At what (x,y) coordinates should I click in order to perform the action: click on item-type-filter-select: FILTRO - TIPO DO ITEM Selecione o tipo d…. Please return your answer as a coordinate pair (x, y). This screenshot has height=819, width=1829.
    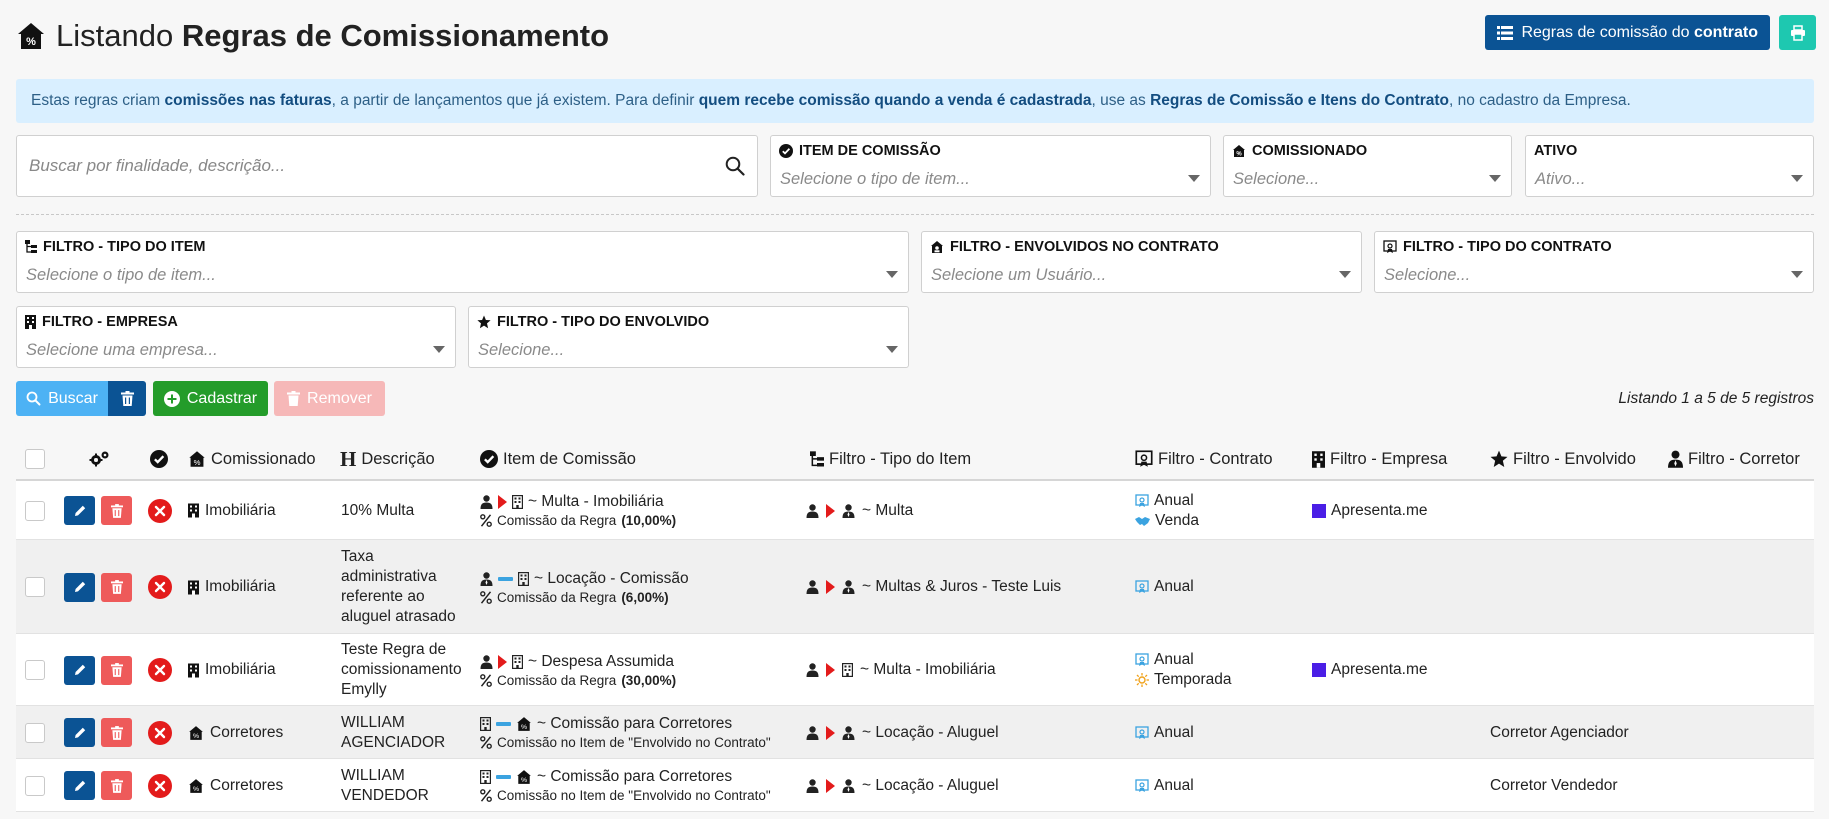
    Looking at the image, I should click on (462, 262).